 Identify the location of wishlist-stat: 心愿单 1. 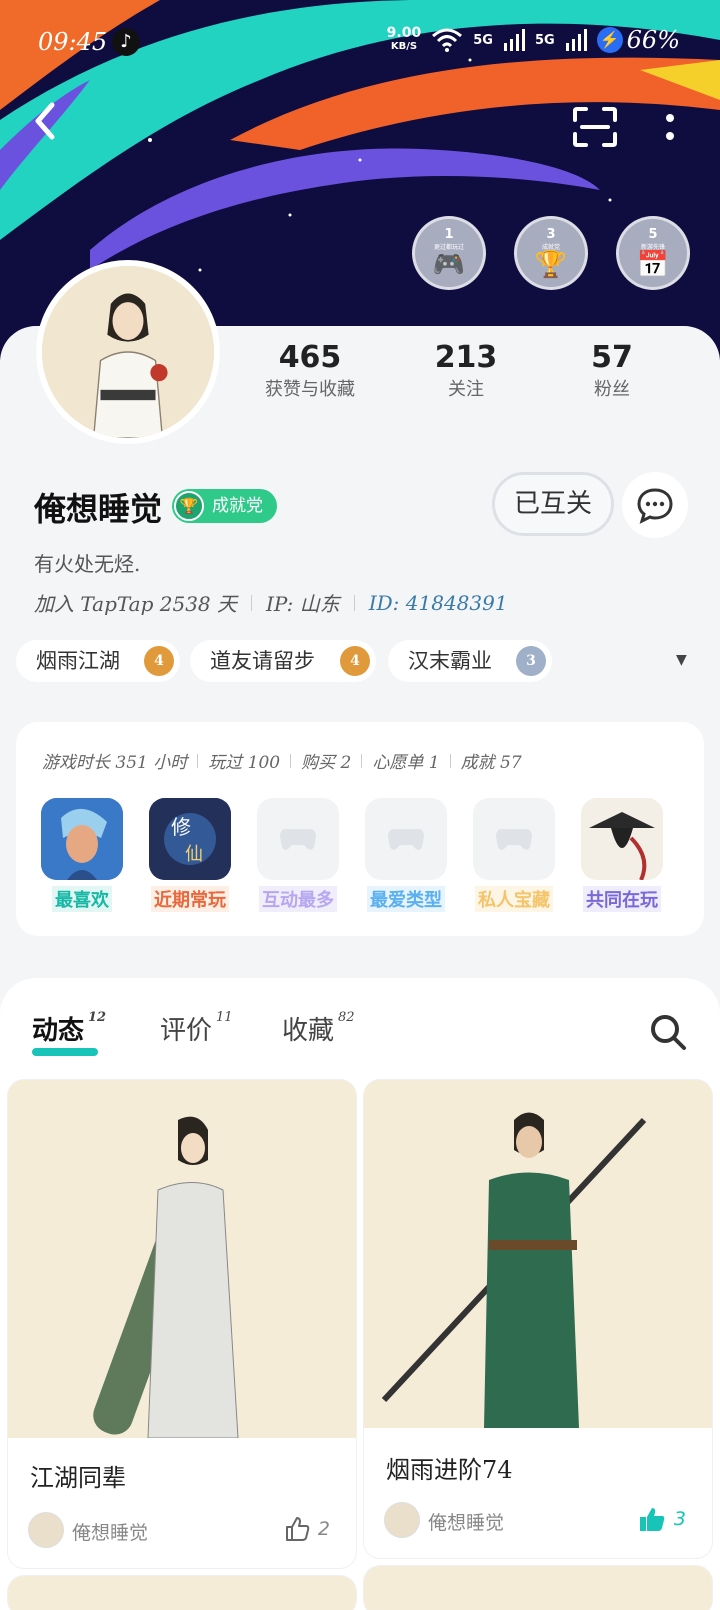
(405, 760).